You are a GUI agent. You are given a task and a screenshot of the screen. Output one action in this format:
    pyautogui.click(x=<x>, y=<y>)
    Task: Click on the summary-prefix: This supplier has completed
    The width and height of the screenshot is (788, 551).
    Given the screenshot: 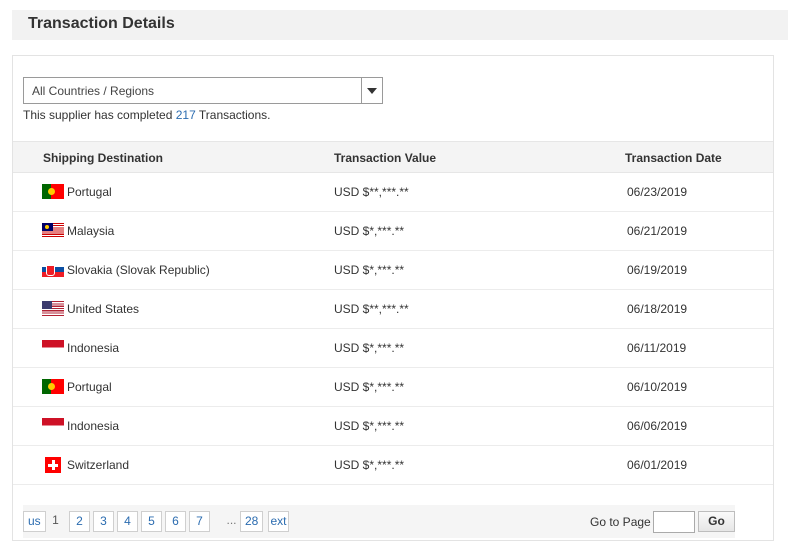 What is the action you would take?
    pyautogui.click(x=99, y=115)
    